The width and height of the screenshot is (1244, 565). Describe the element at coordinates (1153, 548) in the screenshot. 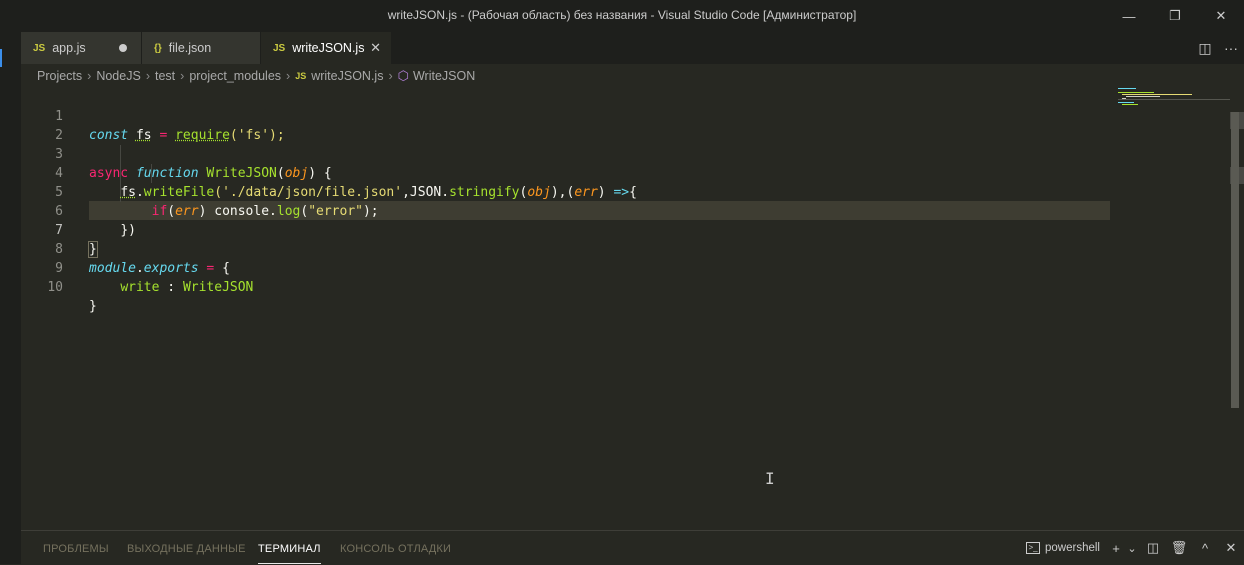

I see `split-terminal-icon: ◫` at that location.